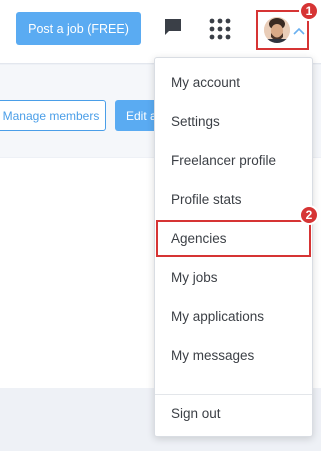  I want to click on manage-members-button: Manage members, so click(53, 115).